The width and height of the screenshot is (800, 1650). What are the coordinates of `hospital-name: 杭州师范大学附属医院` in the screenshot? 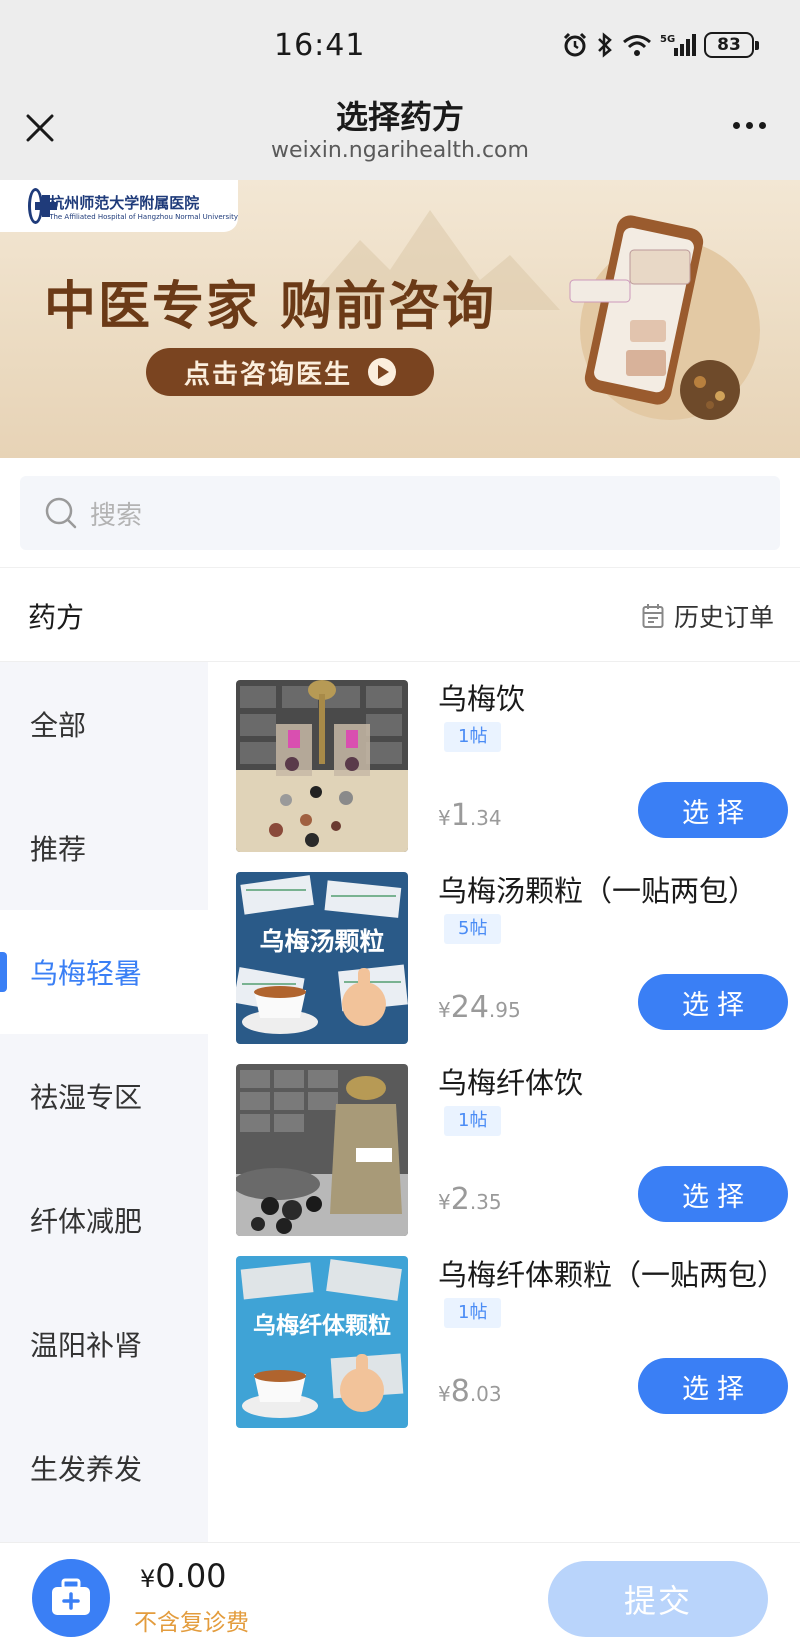 It's located at (124, 202).